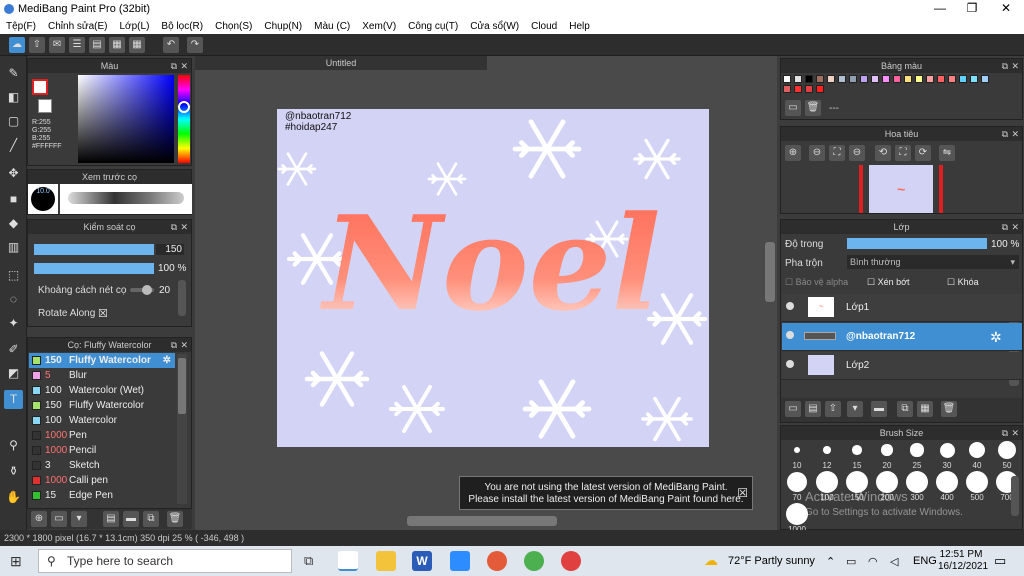 The width and height of the screenshot is (1024, 576). Describe the element at coordinates (902, 366) in the screenshot. I see `layer-row: Lớp2` at that location.